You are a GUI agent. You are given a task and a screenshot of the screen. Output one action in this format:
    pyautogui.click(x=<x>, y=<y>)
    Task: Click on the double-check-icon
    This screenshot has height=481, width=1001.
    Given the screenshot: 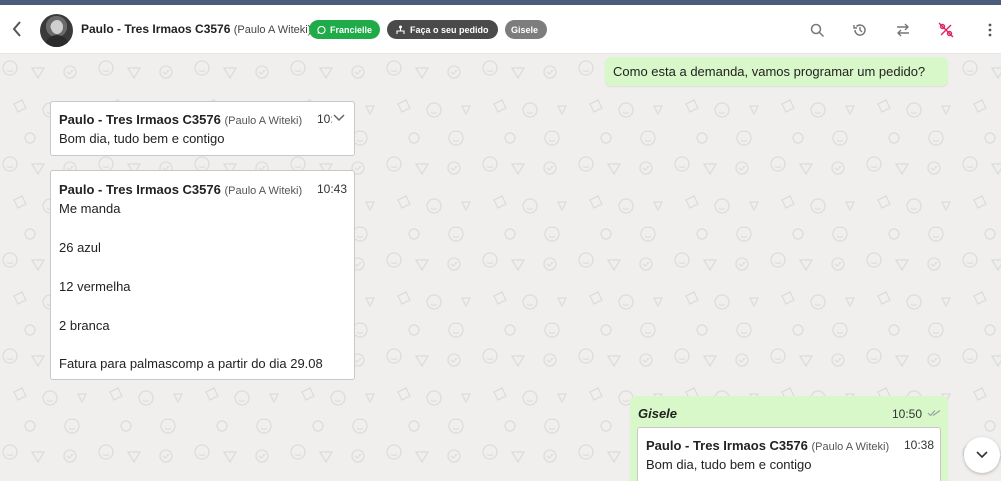 What is the action you would take?
    pyautogui.click(x=934, y=413)
    